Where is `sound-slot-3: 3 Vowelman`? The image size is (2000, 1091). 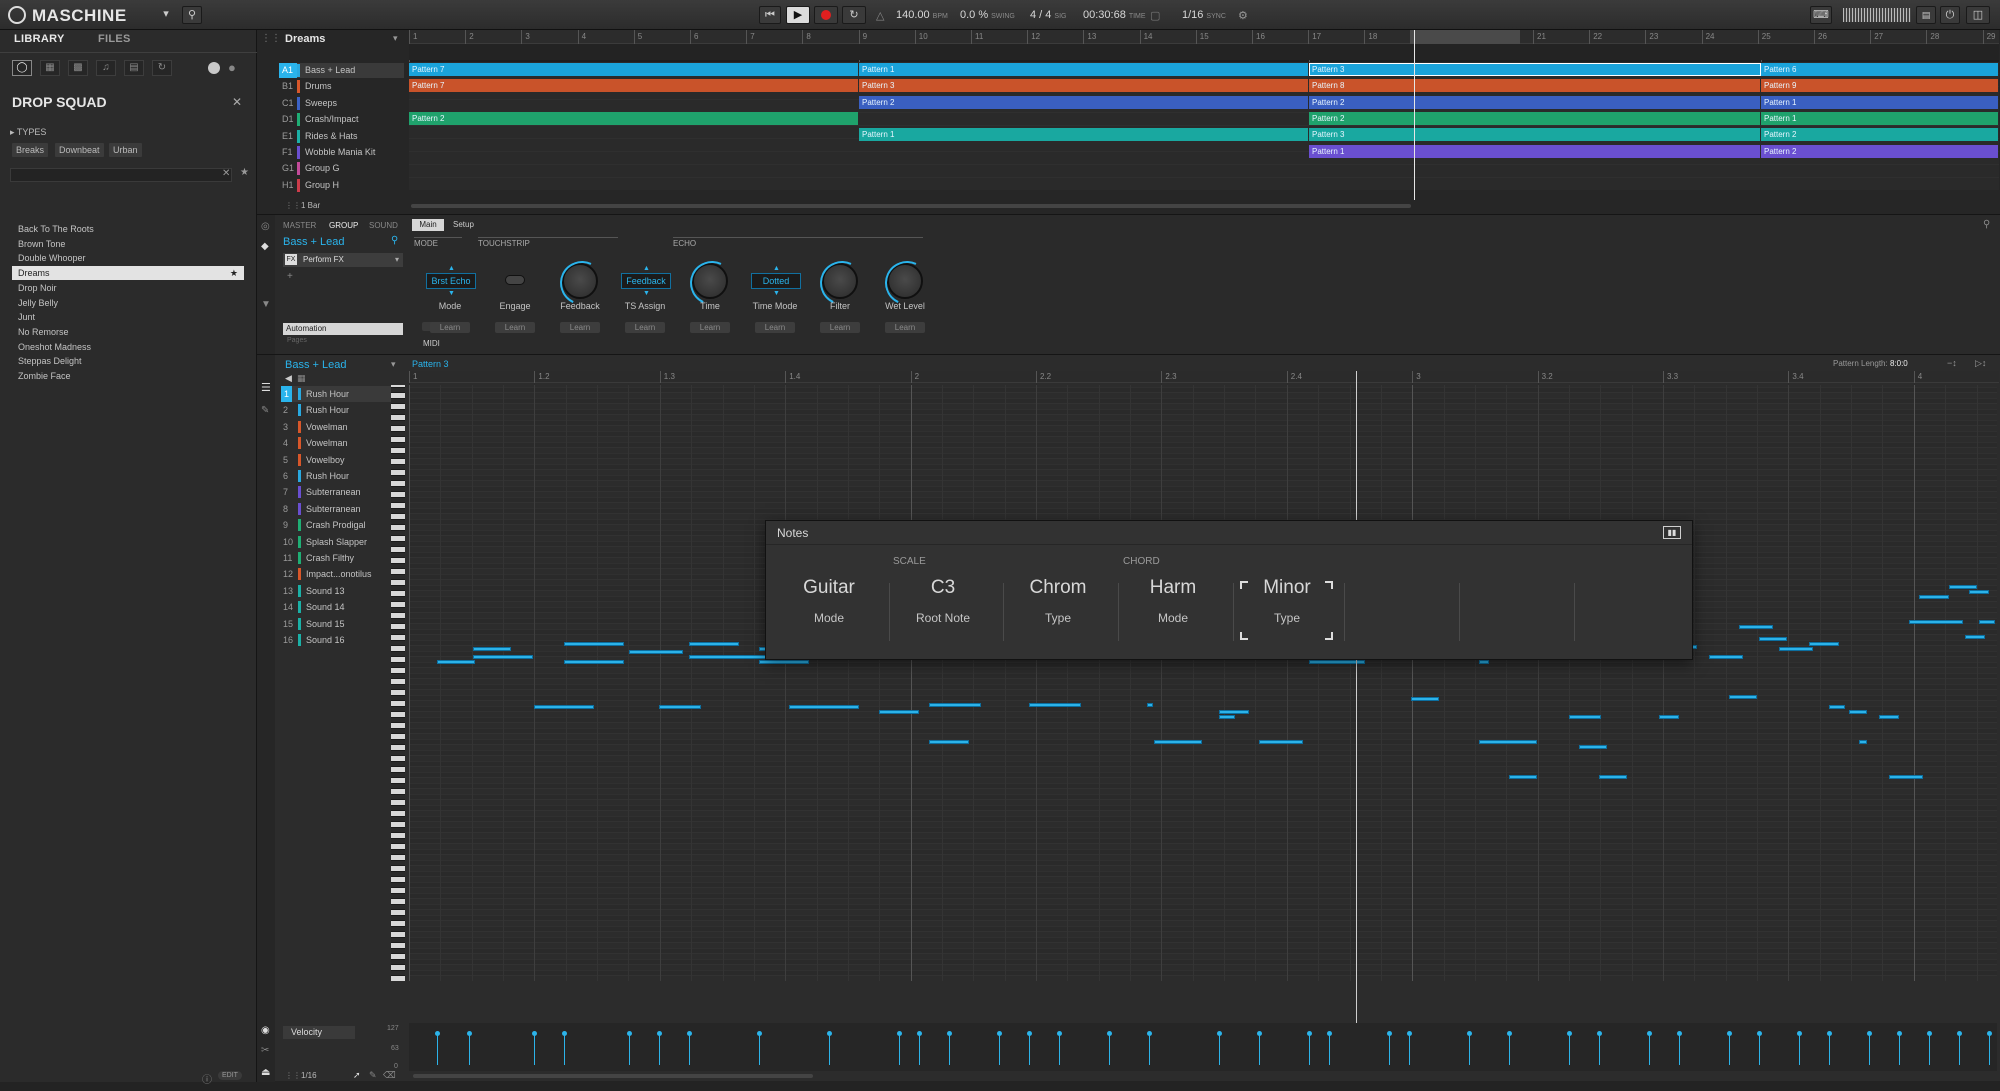
sound-slot-3: 3 Vowelman is located at coordinates (336, 427).